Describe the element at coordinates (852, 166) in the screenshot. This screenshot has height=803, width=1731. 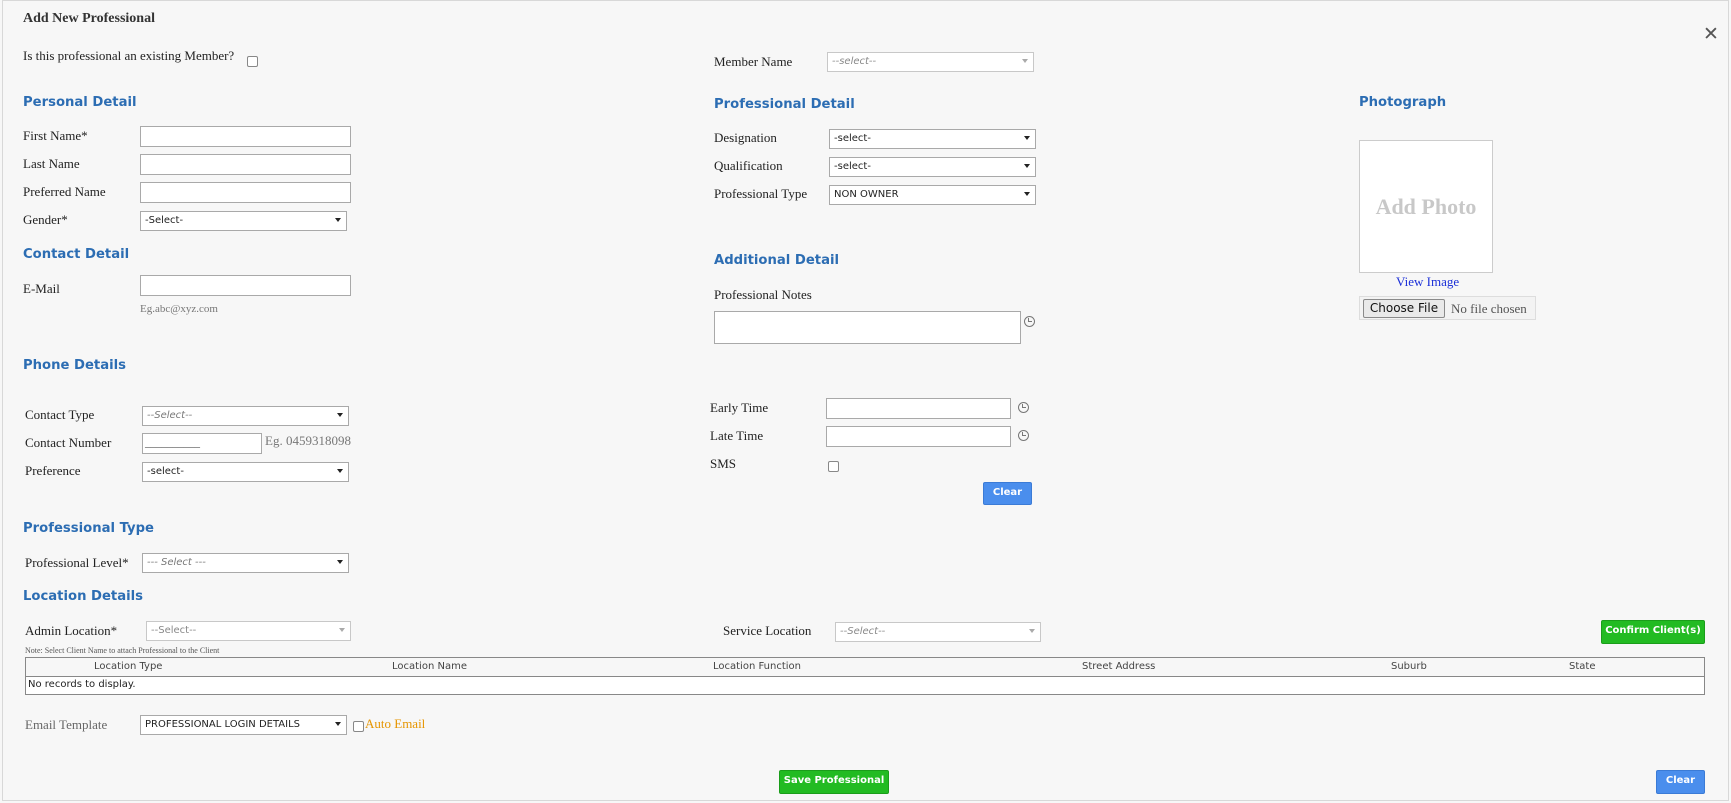
I see `qualification-value: -select-` at that location.